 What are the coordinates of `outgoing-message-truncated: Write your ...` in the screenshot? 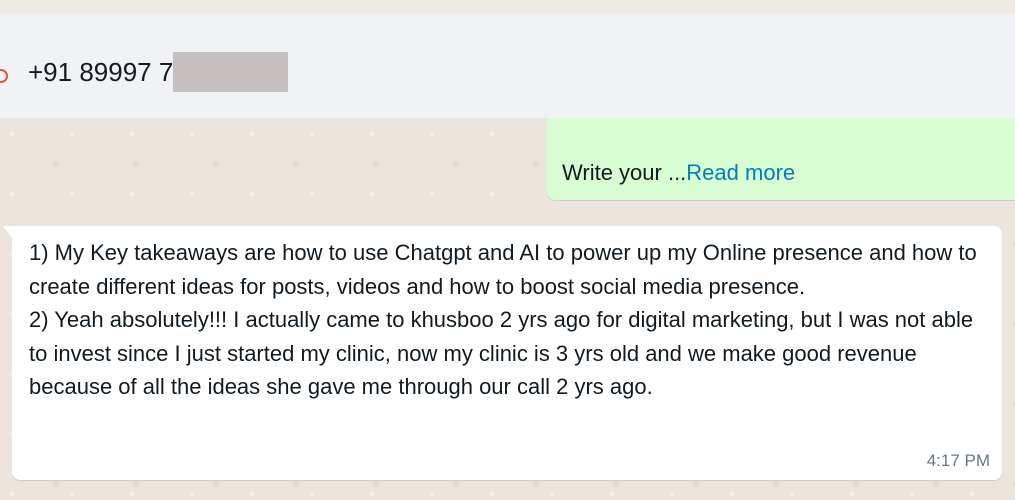 It's located at (624, 172).